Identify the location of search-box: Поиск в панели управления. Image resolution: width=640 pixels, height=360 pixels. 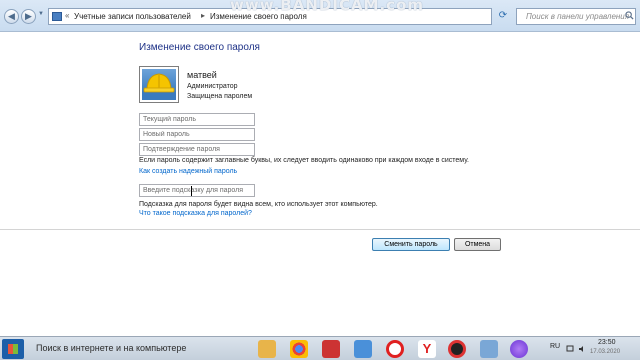
(576, 16).